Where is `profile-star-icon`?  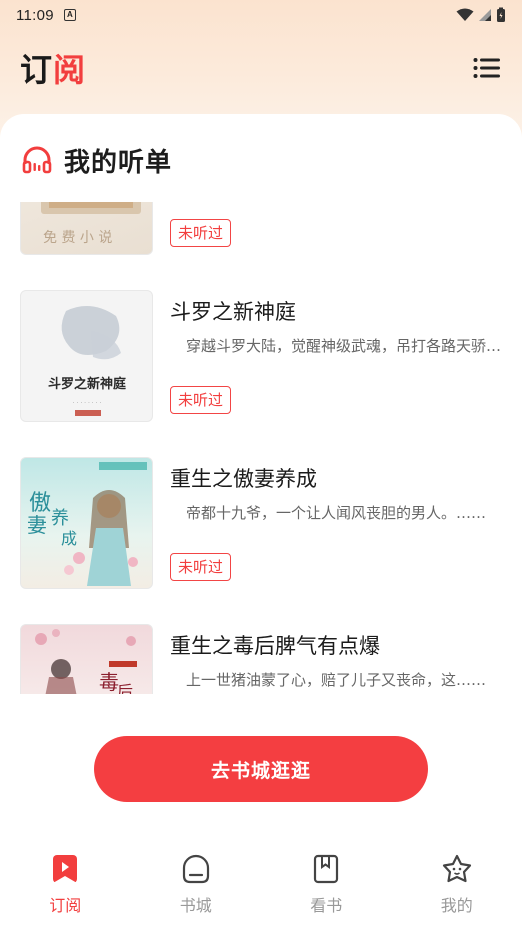 profile-star-icon is located at coordinates (457, 869).